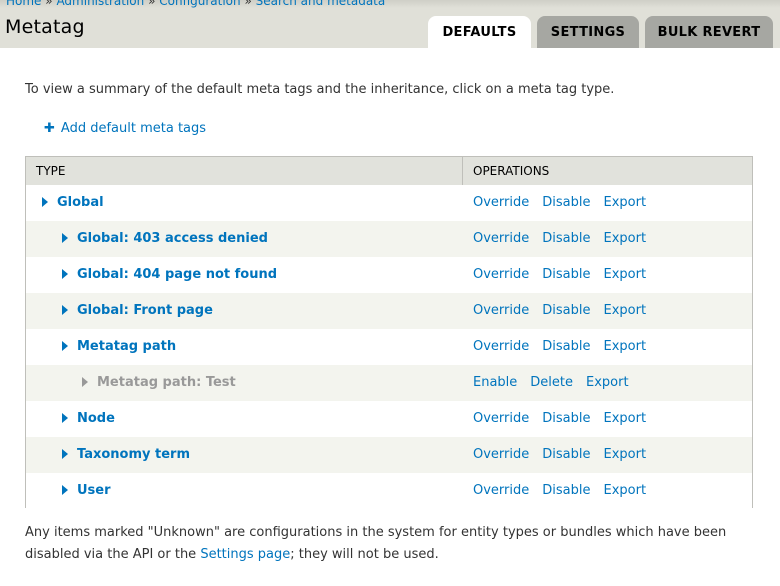 Image resolution: width=780 pixels, height=586 pixels. I want to click on metatag-type-label: Global: 404 page not found, so click(177, 274).